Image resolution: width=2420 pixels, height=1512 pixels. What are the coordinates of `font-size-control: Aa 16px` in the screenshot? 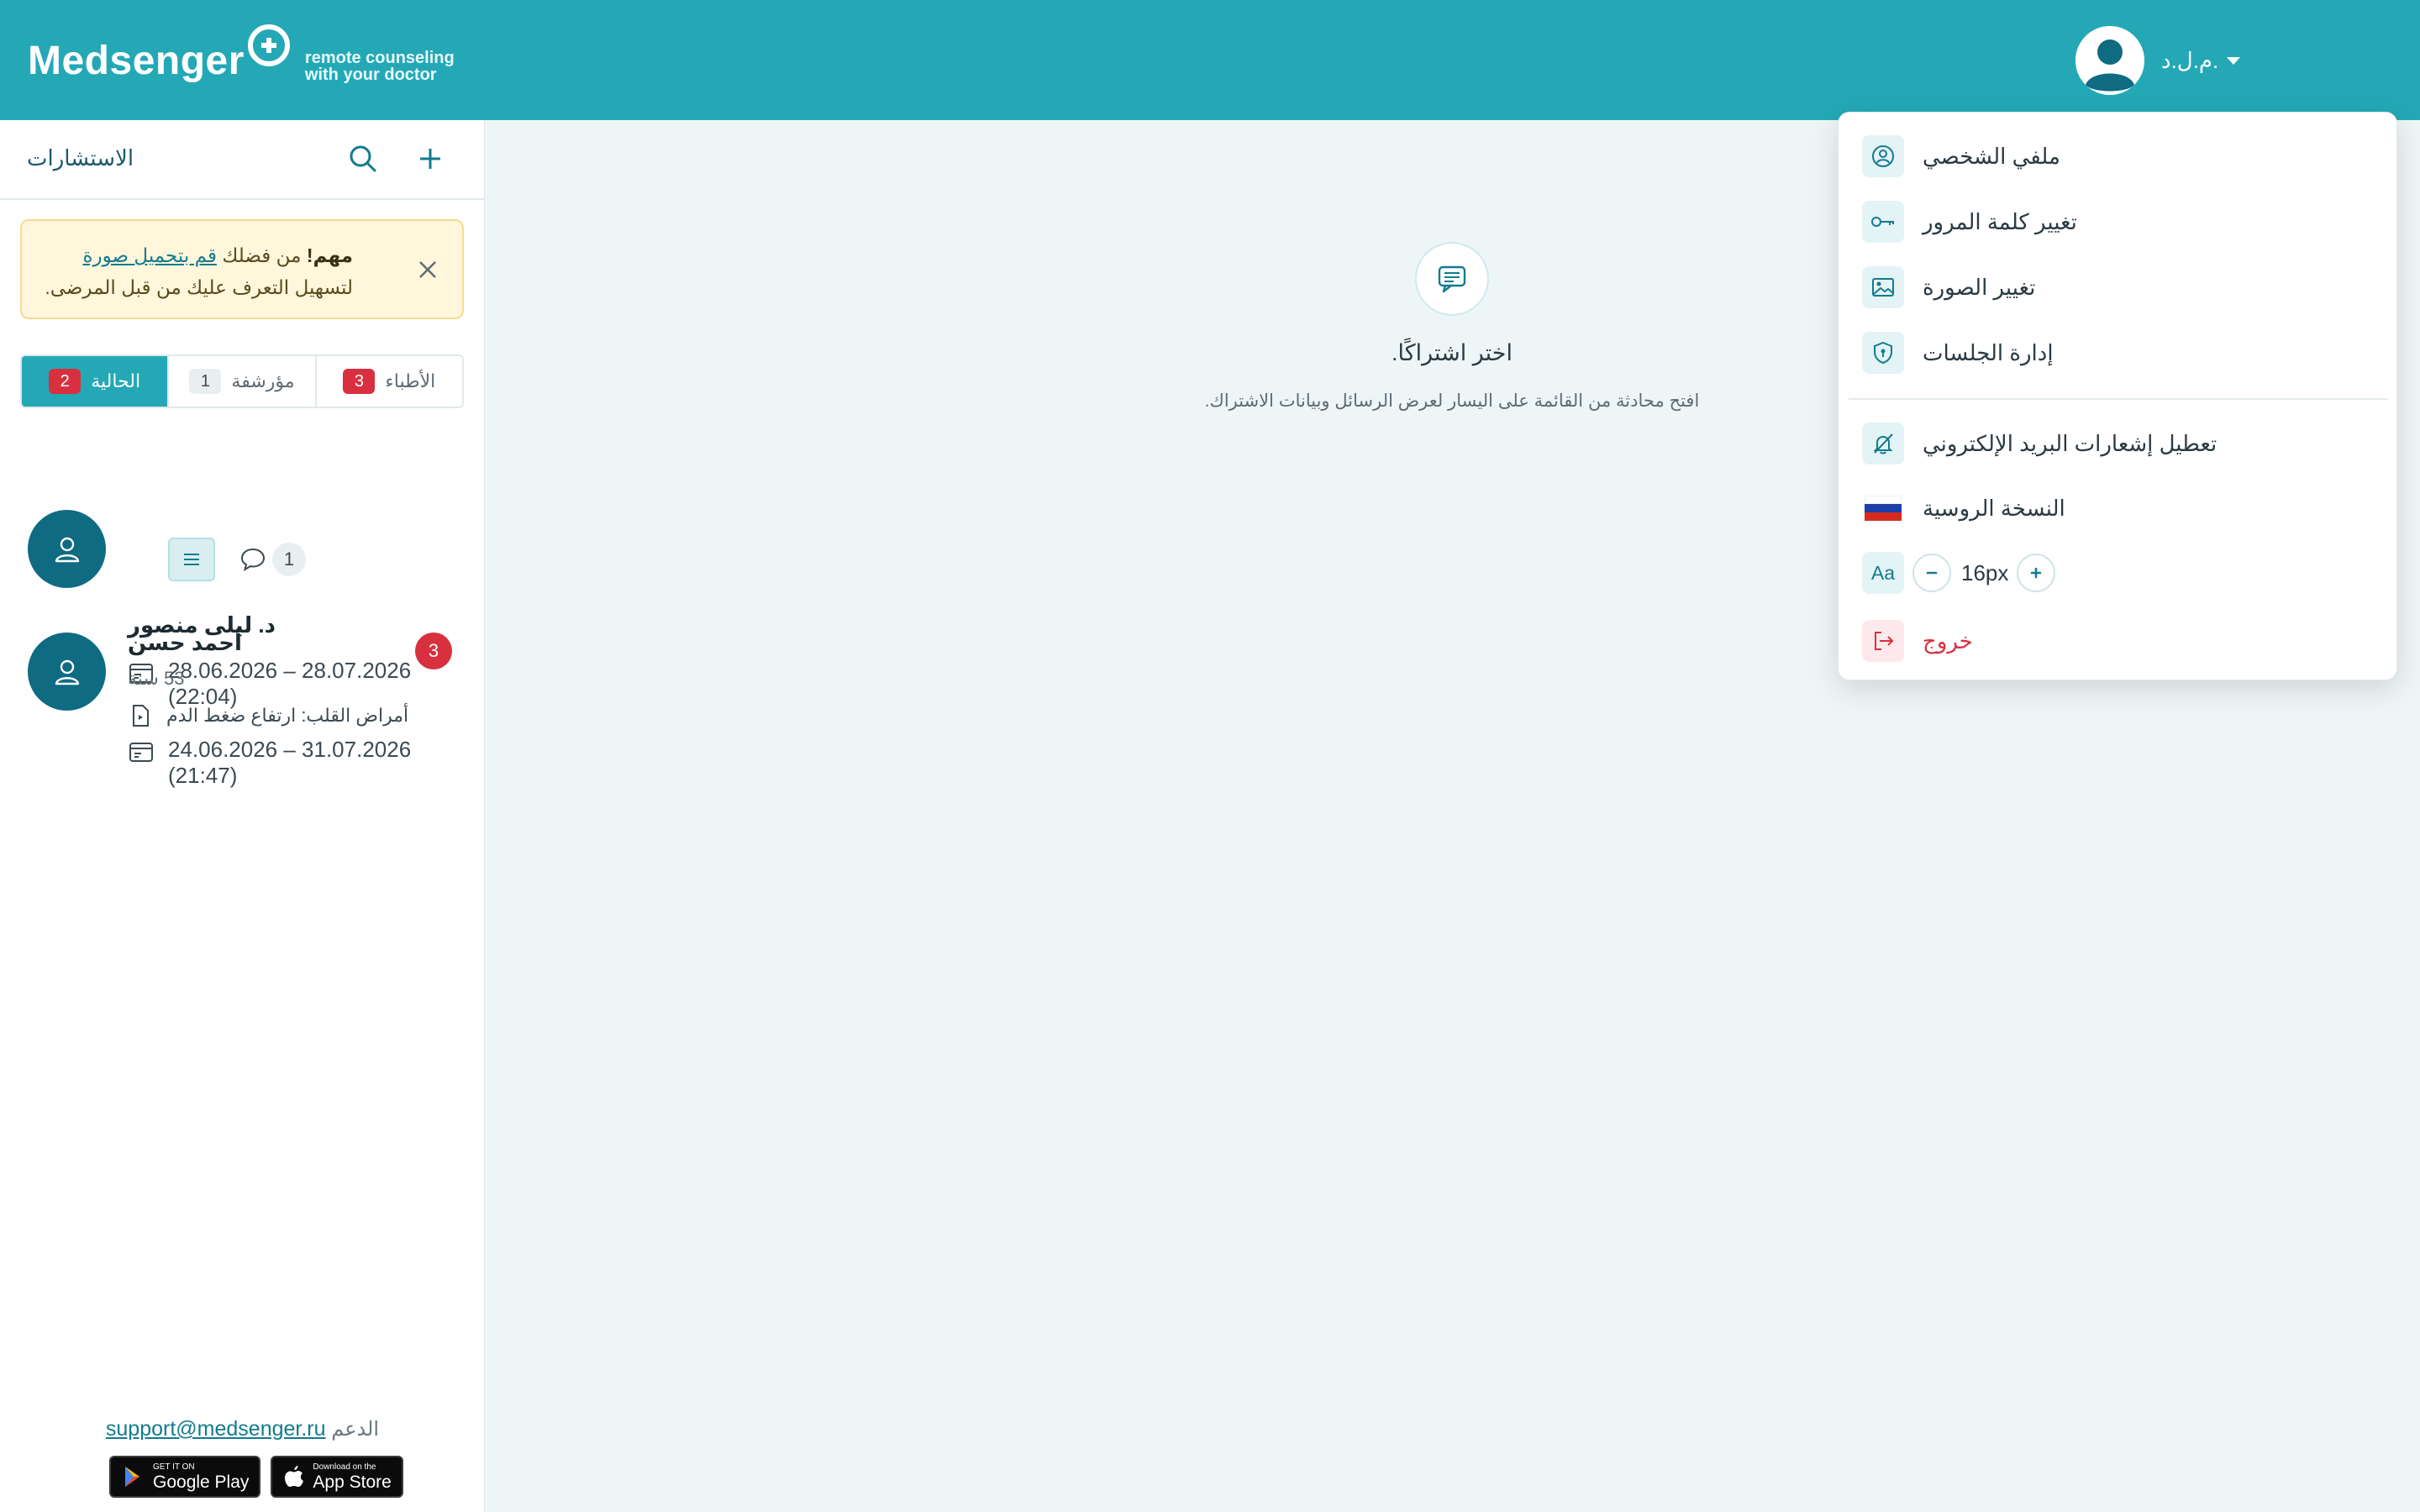 It's located at (1959, 572).